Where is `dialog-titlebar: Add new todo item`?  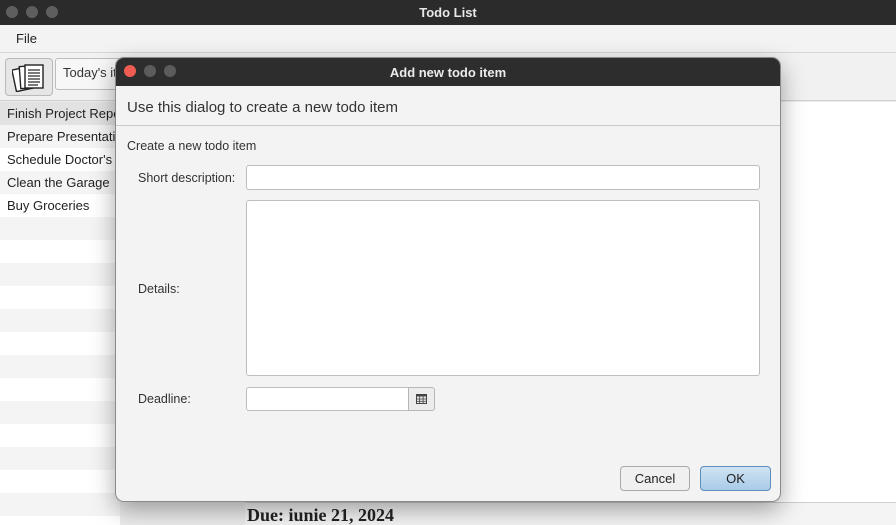 dialog-titlebar: Add new todo item is located at coordinates (448, 72).